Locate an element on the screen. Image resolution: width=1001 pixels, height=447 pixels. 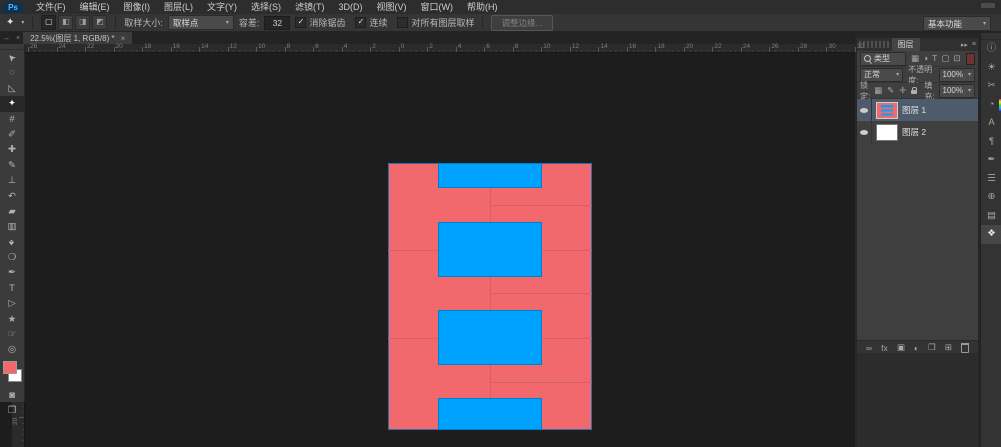
workspace-switcher: 基本功能 ▾ is located at coordinates (957, 23).